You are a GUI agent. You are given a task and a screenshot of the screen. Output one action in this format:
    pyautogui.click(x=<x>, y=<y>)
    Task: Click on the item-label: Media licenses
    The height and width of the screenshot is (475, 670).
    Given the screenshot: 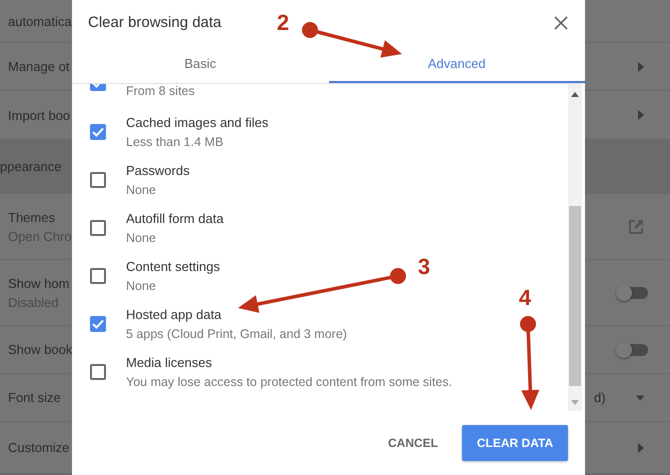 What is the action you would take?
    pyautogui.click(x=169, y=362)
    